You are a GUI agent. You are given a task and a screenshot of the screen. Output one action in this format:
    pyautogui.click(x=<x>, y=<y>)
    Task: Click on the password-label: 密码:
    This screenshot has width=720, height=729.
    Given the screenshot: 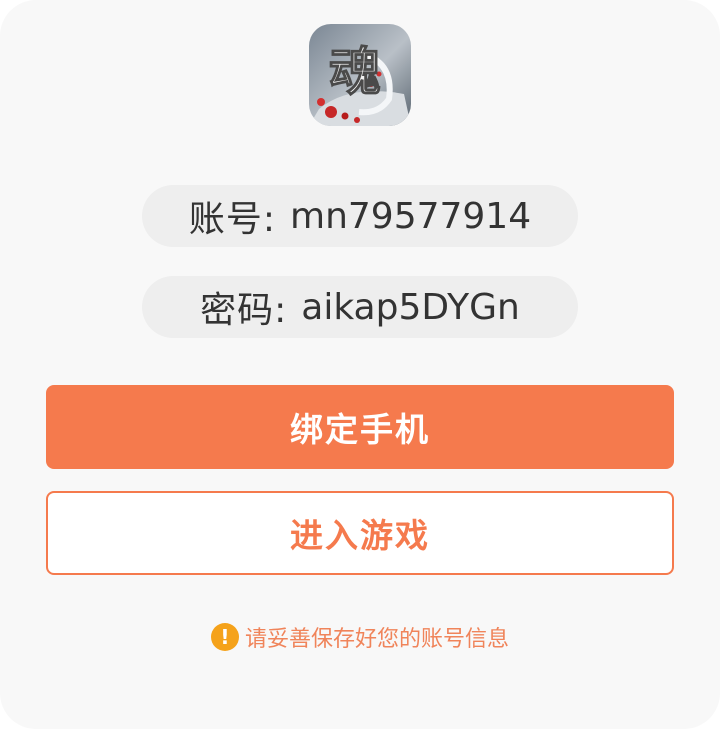 What is the action you would take?
    pyautogui.click(x=244, y=310)
    